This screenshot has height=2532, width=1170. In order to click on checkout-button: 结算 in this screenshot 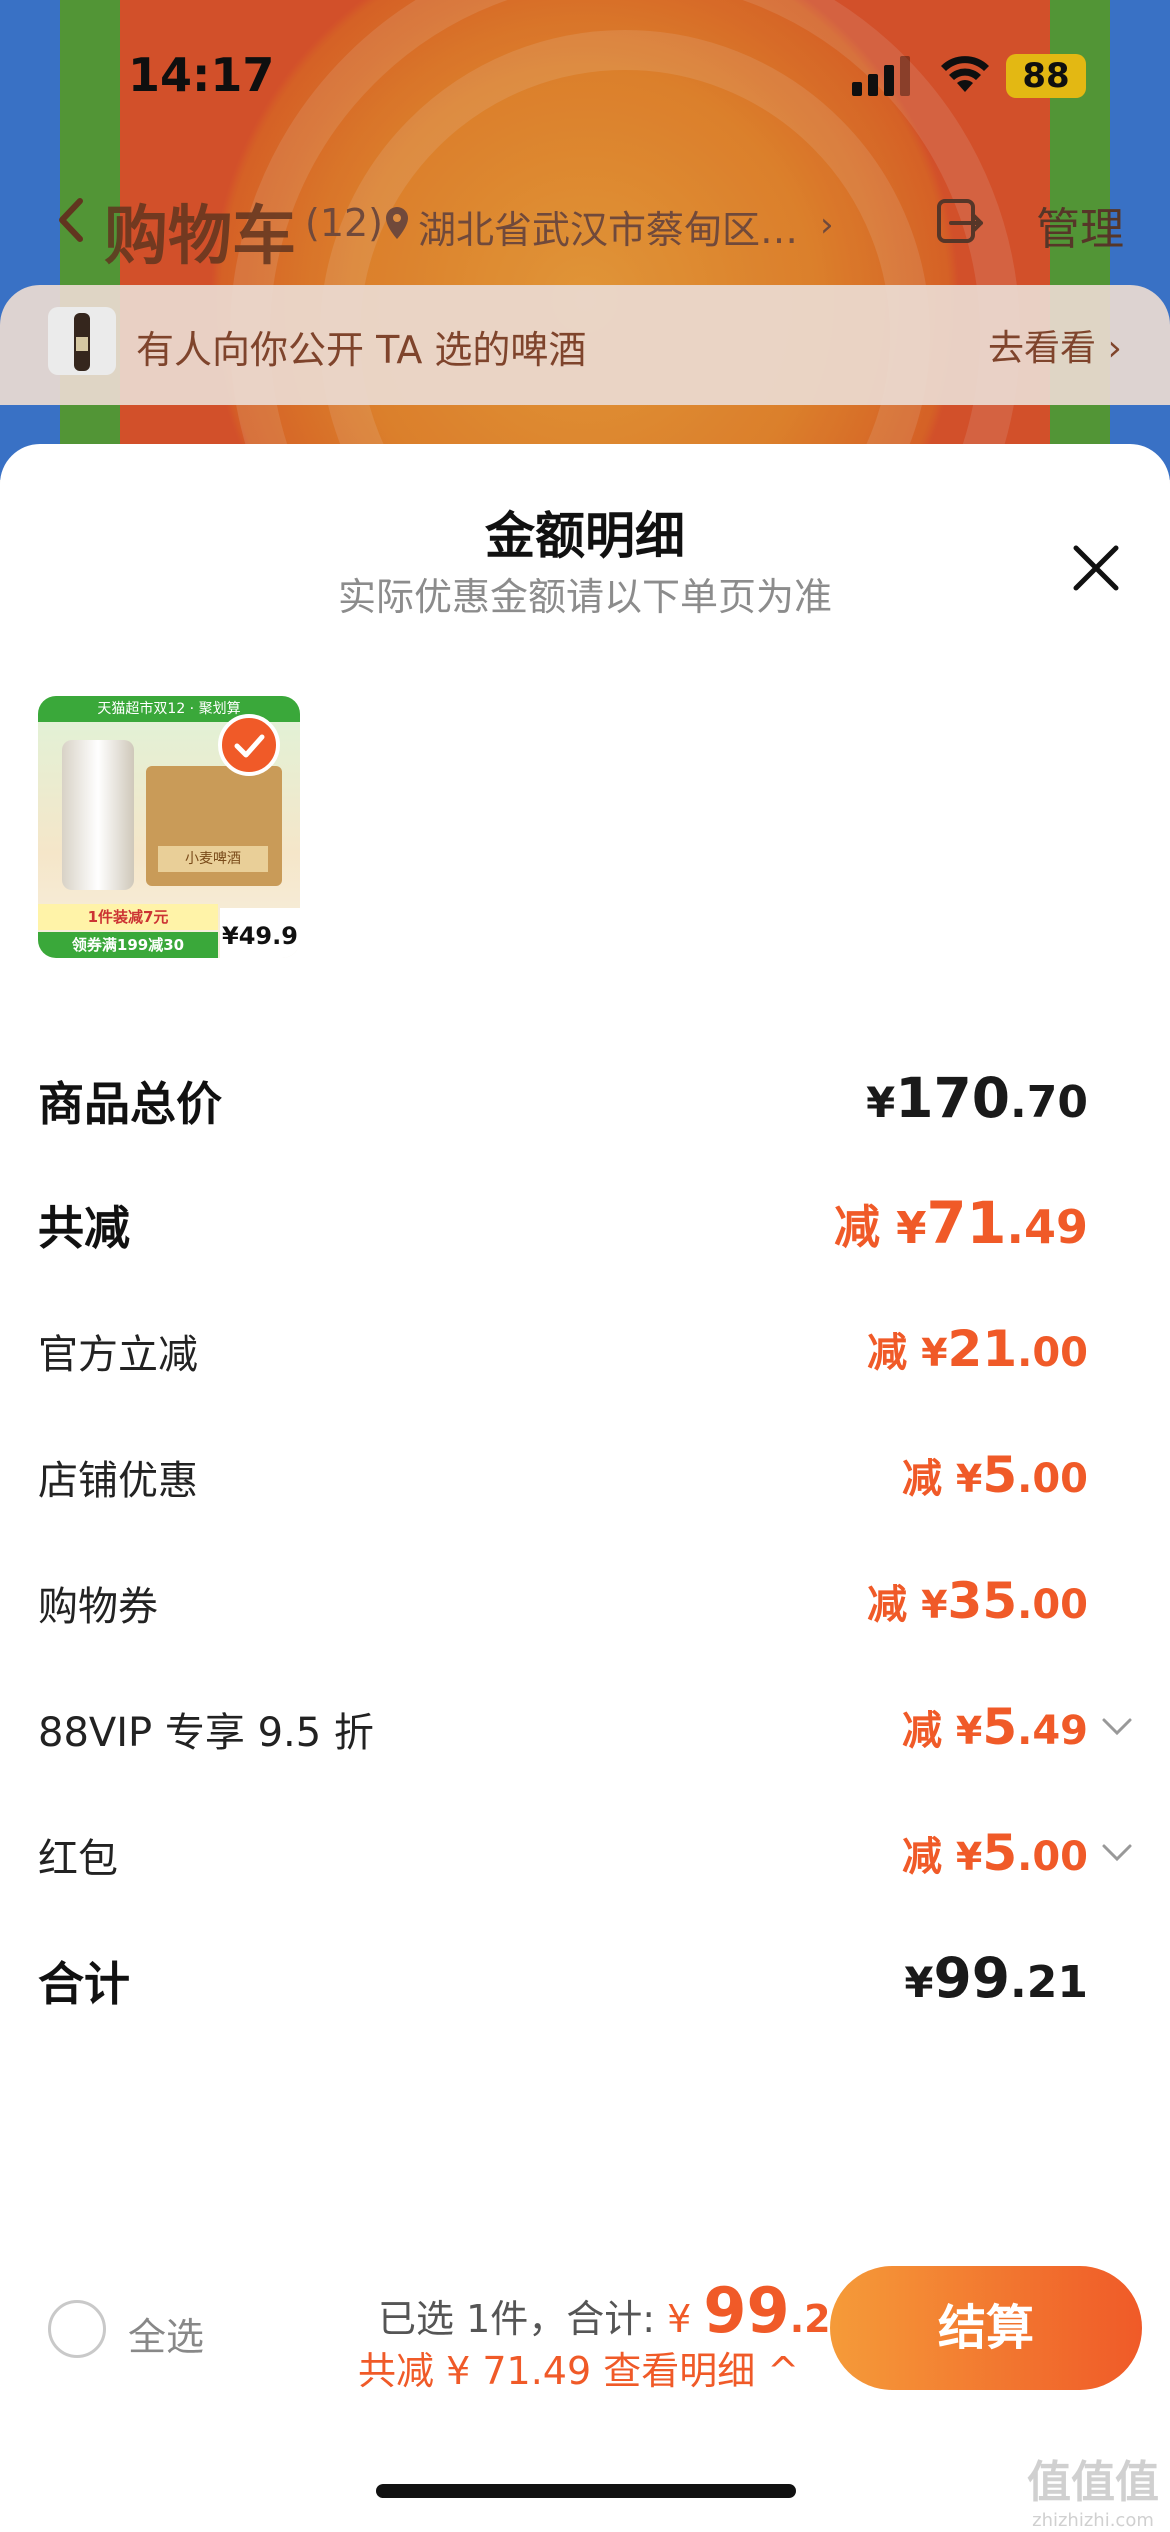, I will do `click(986, 2328)`.